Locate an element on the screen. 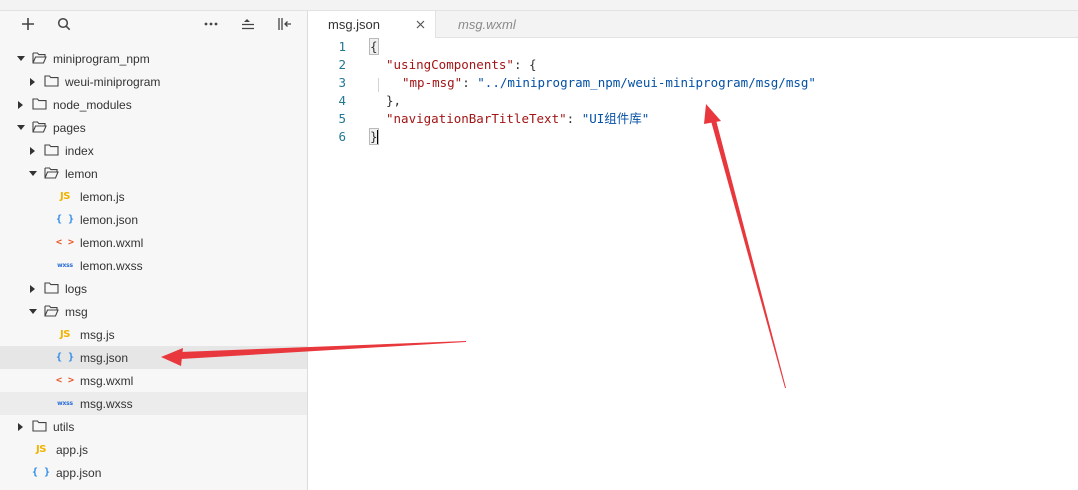 This screenshot has width=1078, height=490. tree-item-label: msg.wxml is located at coordinates (107, 380).